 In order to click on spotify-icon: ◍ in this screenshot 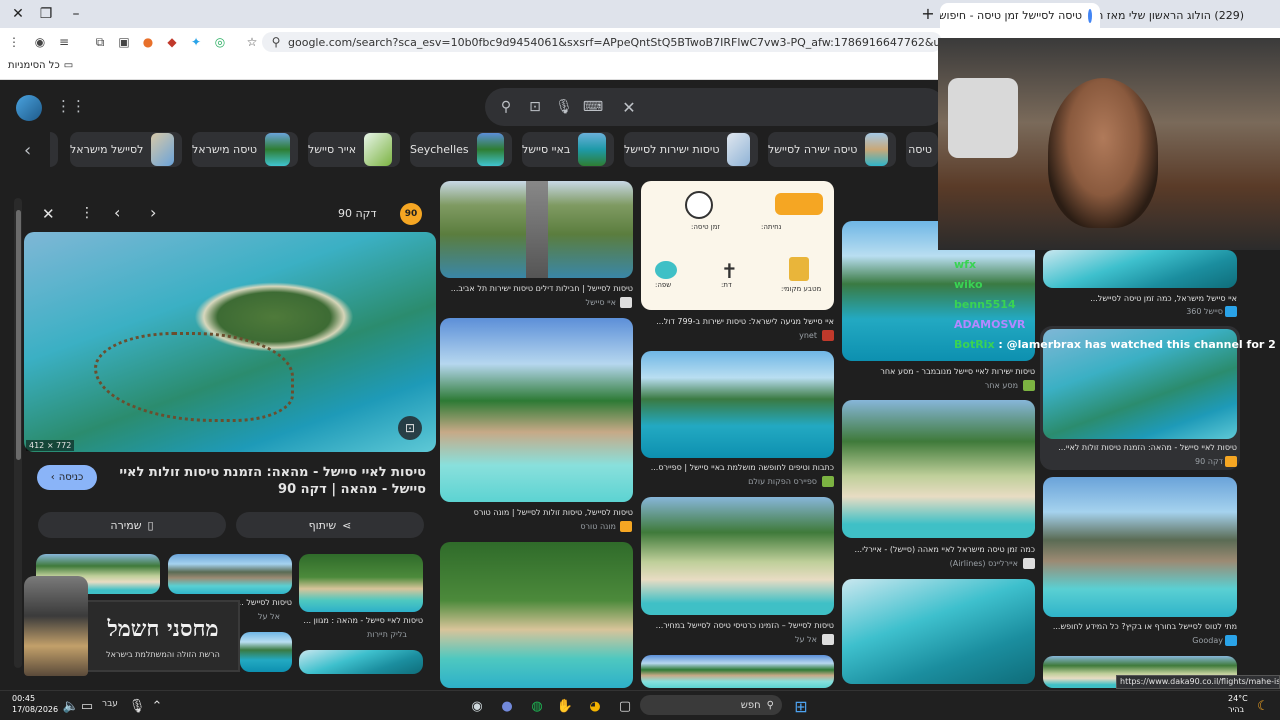, I will do `click(537, 706)`.